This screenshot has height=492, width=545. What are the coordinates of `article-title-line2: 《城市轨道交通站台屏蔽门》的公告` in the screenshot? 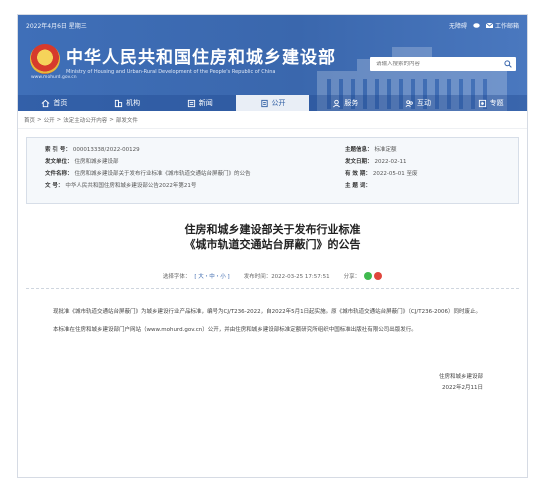 It's located at (272, 244).